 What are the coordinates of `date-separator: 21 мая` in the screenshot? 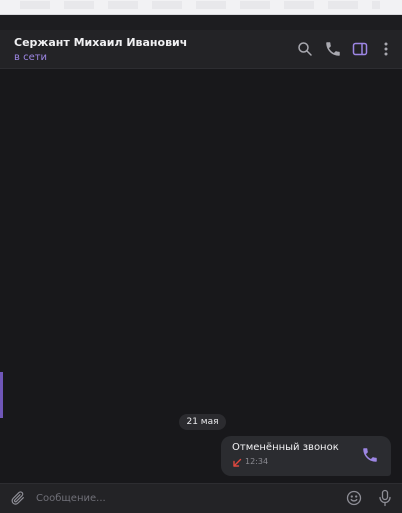 It's located at (202, 422).